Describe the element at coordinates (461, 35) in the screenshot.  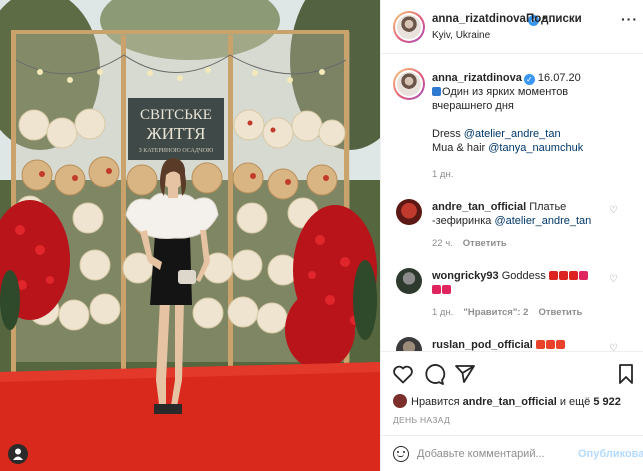
I see `post-location: Kyiv, Ukraine` at that location.